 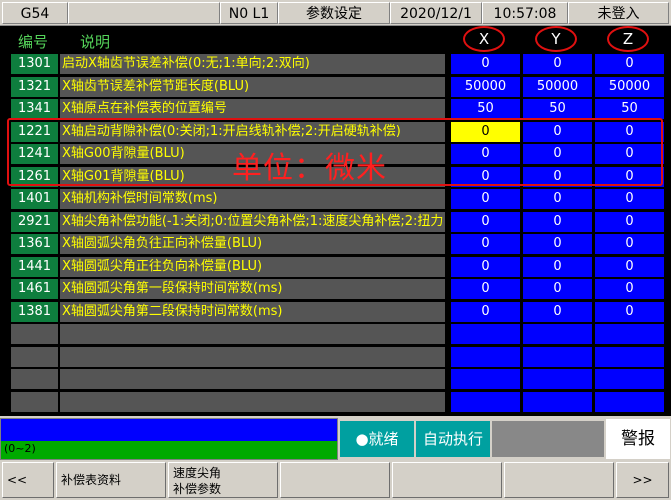 What do you see at coordinates (252, 289) in the screenshot?
I see `param-description: X轴圆弧尖角第一段保持时间常数(ms)` at bounding box center [252, 289].